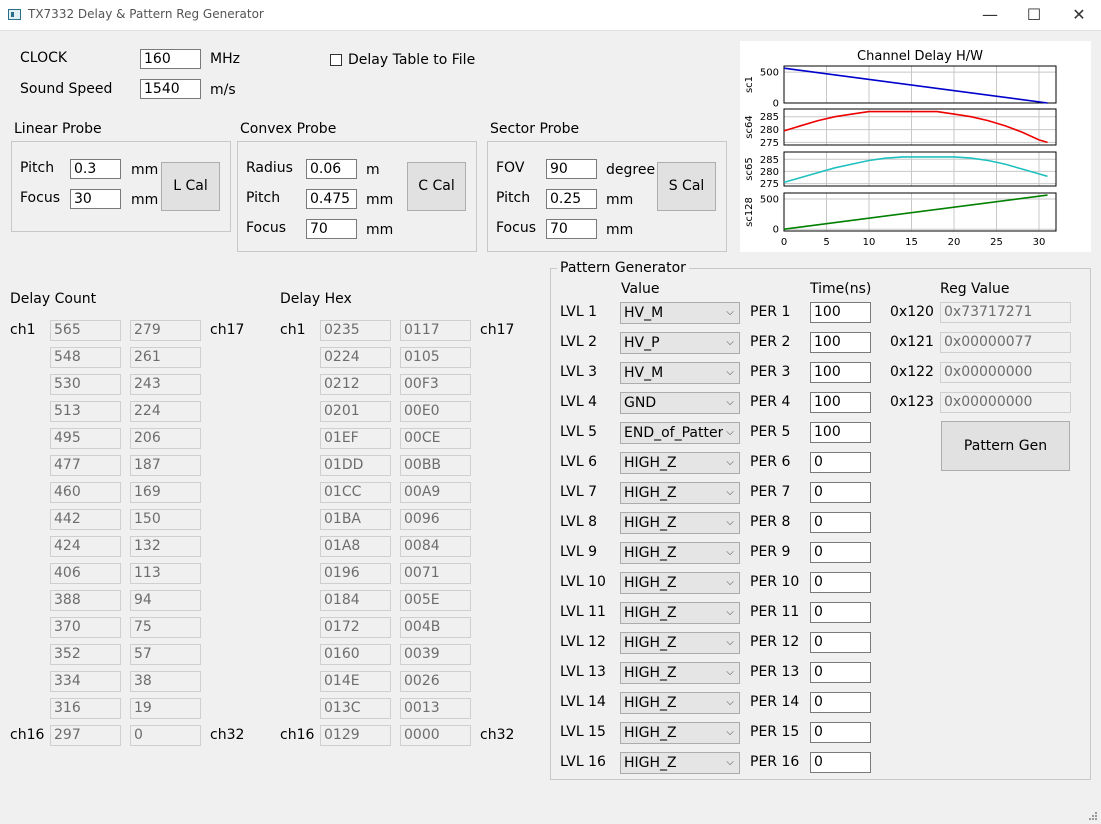  What do you see at coordinates (170, 59) in the screenshot?
I see `clock-input: 160` at bounding box center [170, 59].